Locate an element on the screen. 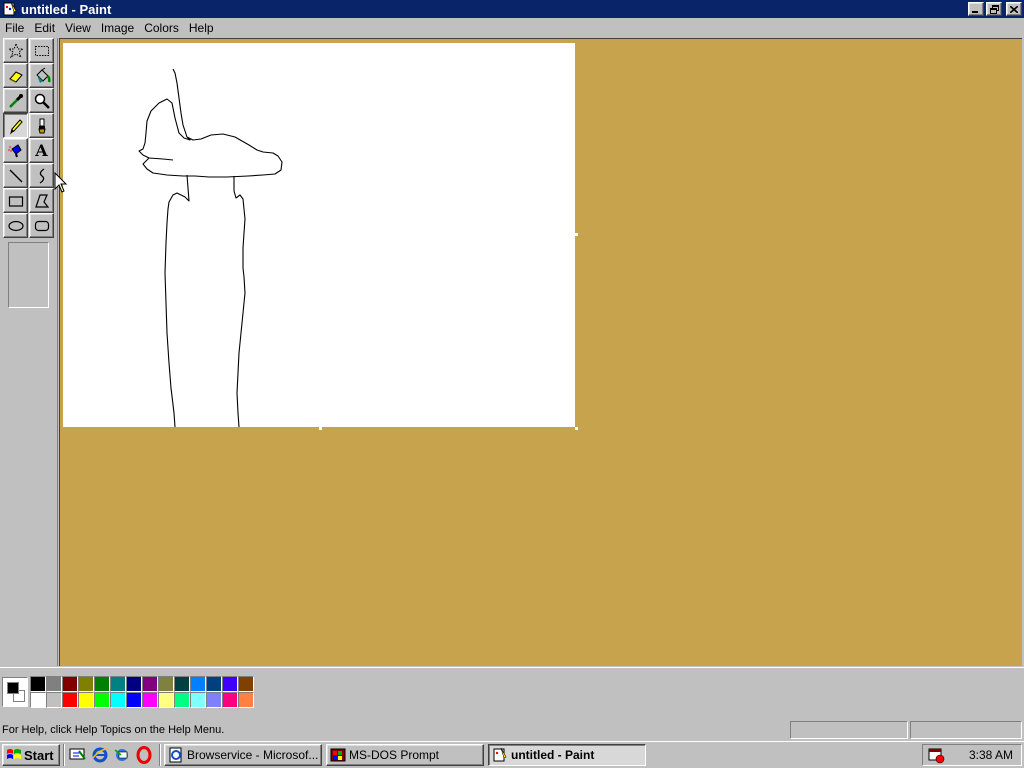  tool-text: A is located at coordinates (41, 150).